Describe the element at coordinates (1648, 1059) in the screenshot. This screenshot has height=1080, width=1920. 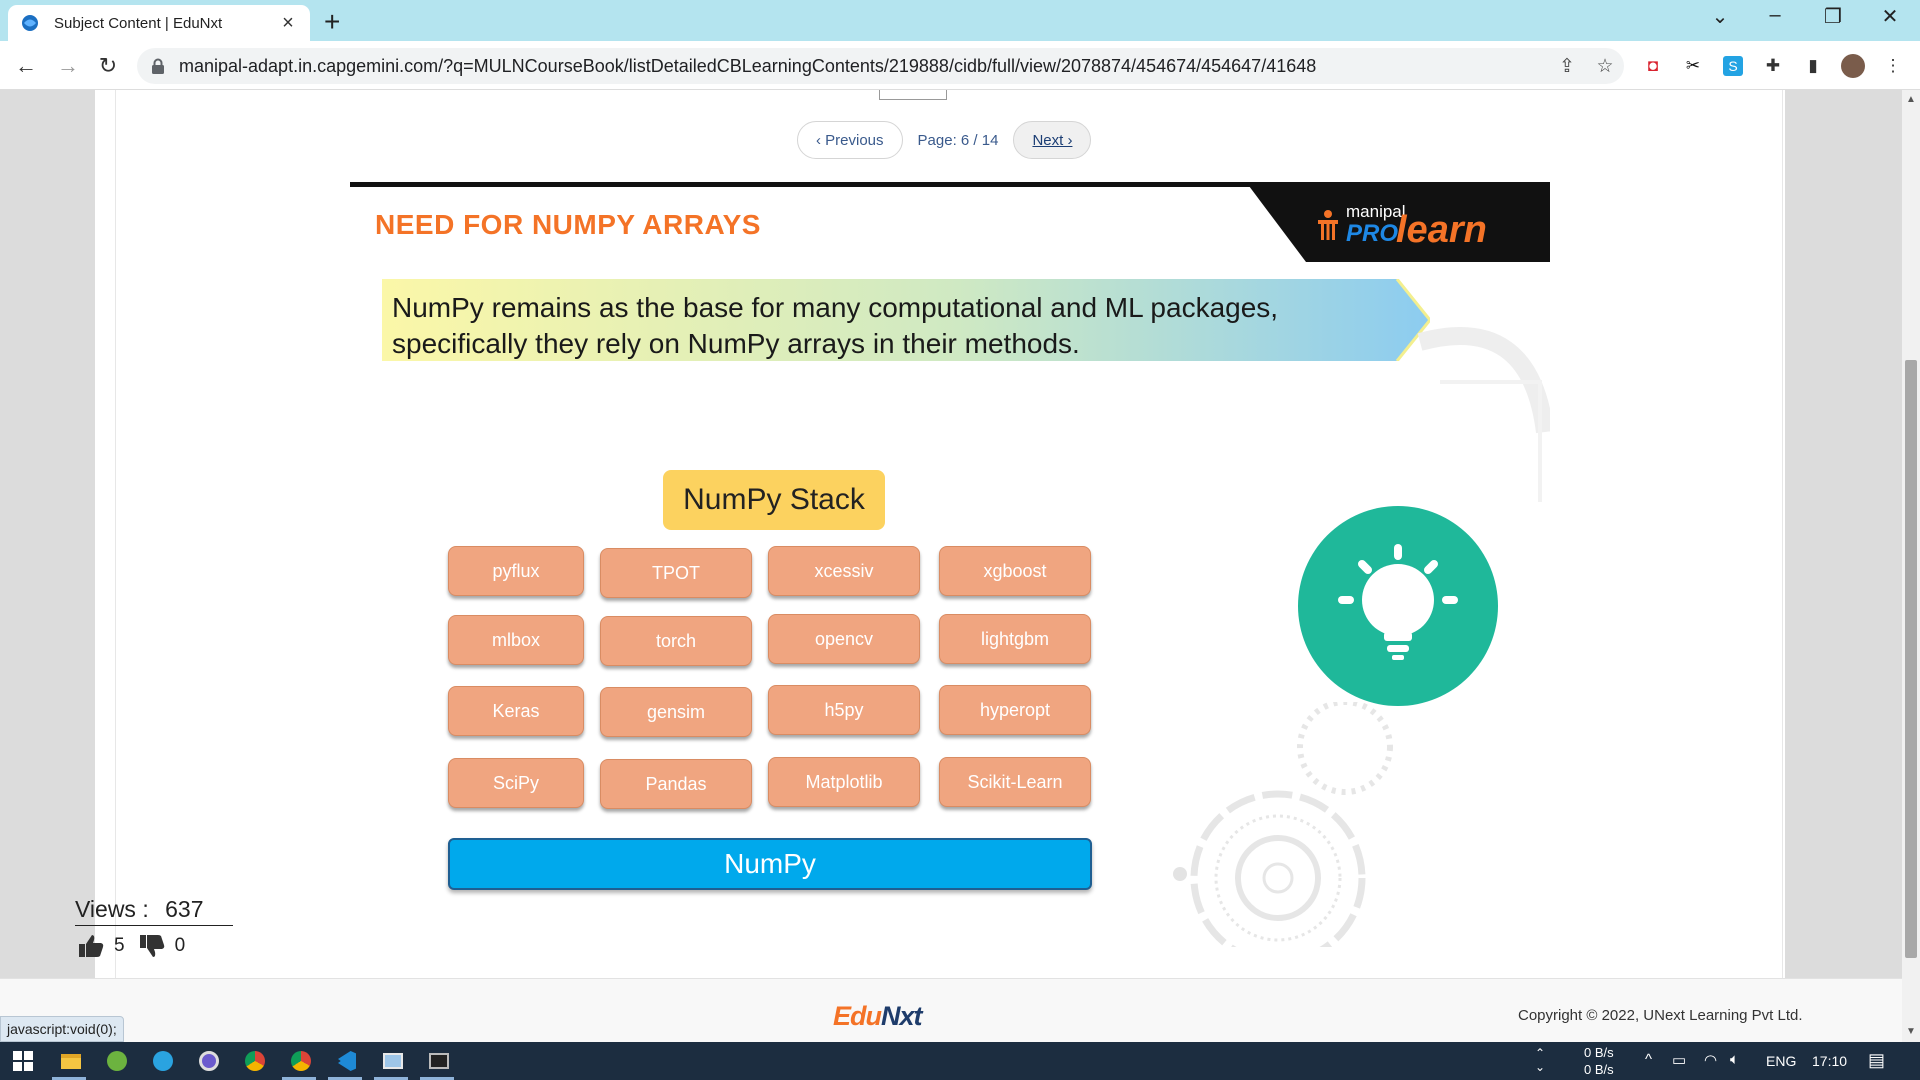
I see `hidden-icons-chevron-icon: ^` at that location.